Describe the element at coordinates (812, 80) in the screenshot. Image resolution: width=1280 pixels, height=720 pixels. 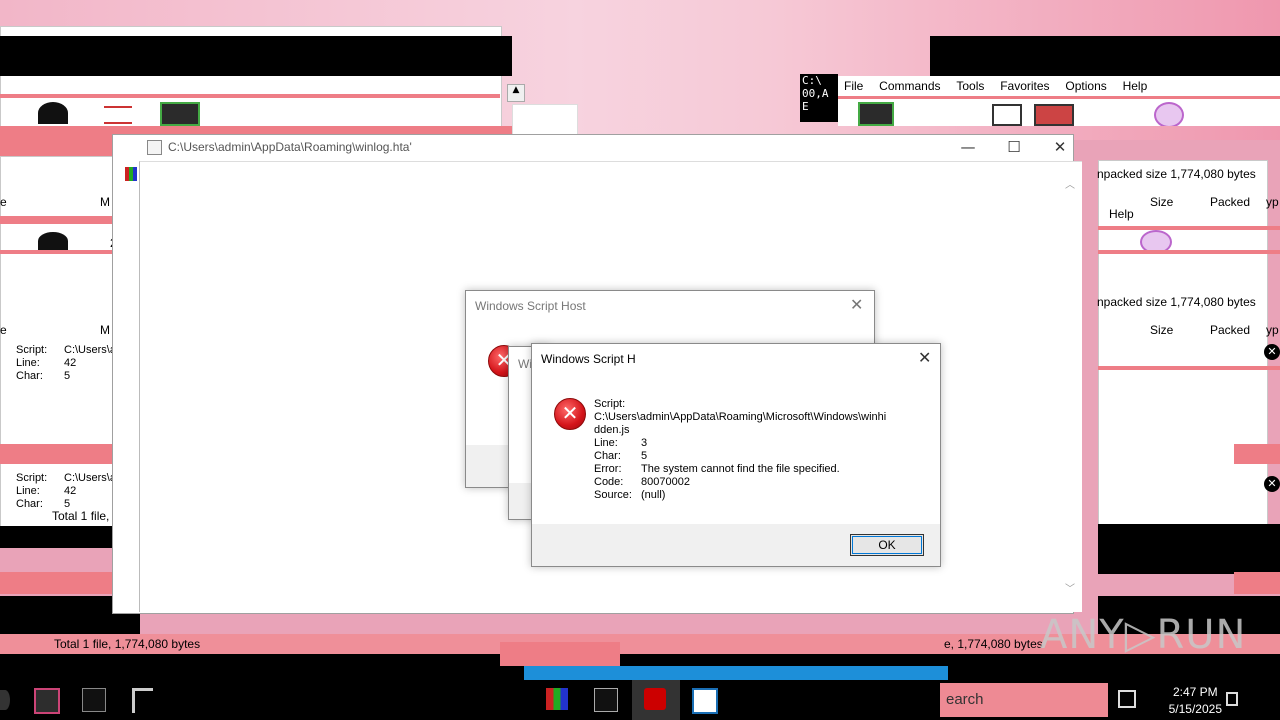
I see `console-line: C:\` at that location.